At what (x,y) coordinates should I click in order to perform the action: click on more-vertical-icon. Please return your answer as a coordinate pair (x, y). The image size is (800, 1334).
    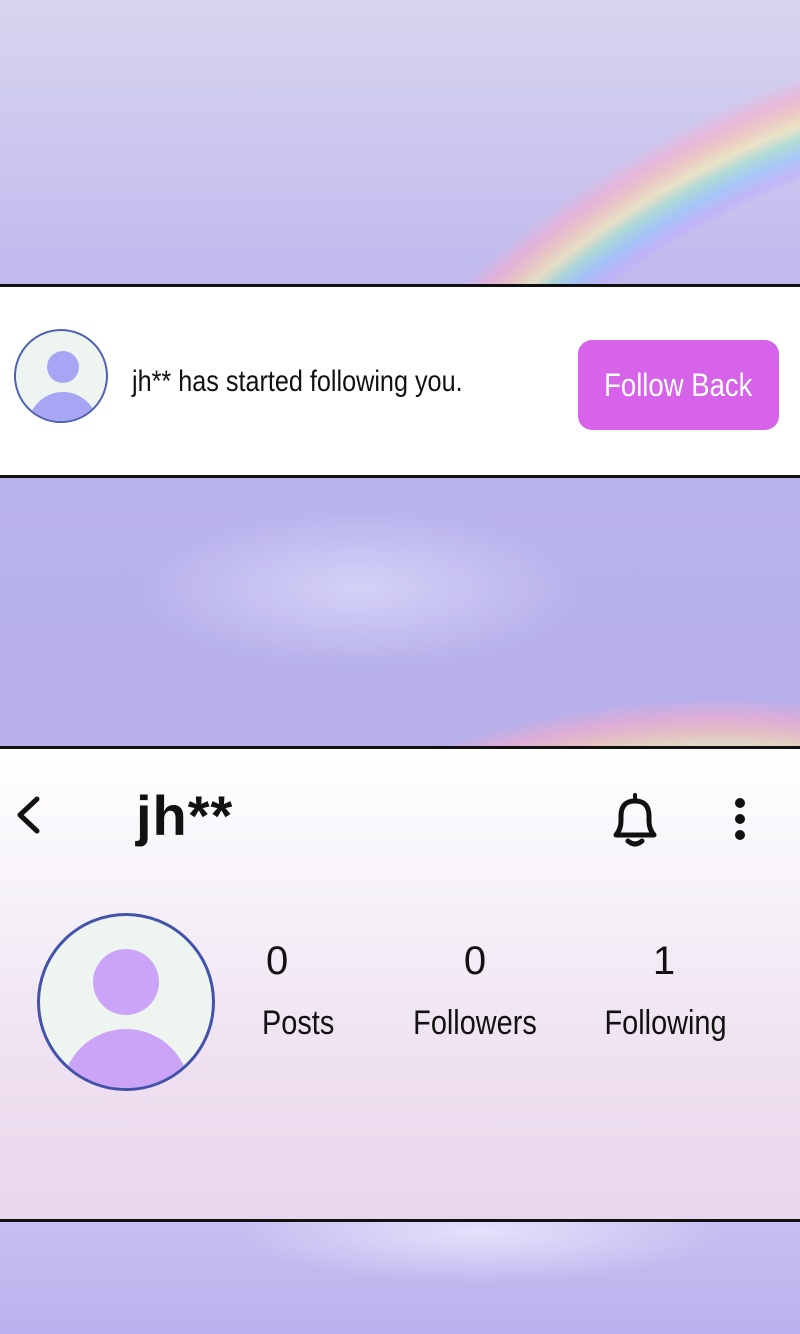
    Looking at the image, I should click on (740, 820).